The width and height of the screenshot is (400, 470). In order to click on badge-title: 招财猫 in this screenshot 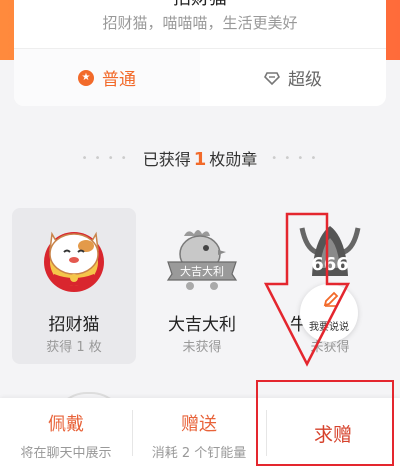, I will do `click(200, 4)`.